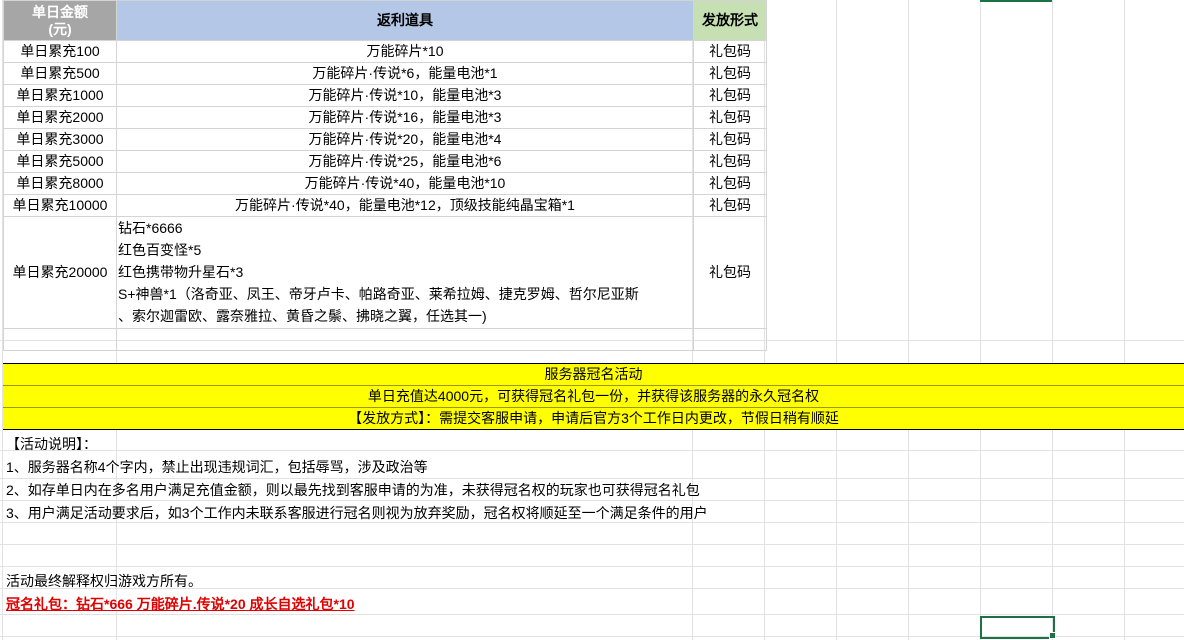 This screenshot has height=640, width=1184. What do you see at coordinates (60, 161) in the screenshot?
I see `cell-amount: 单日累充5000` at bounding box center [60, 161].